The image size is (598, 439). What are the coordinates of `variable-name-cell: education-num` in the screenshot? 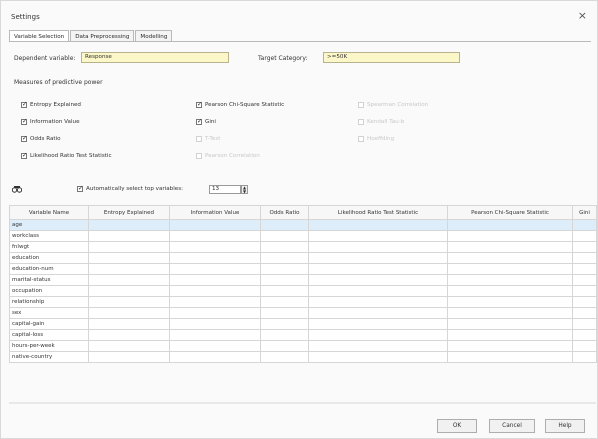 It's located at (49, 269).